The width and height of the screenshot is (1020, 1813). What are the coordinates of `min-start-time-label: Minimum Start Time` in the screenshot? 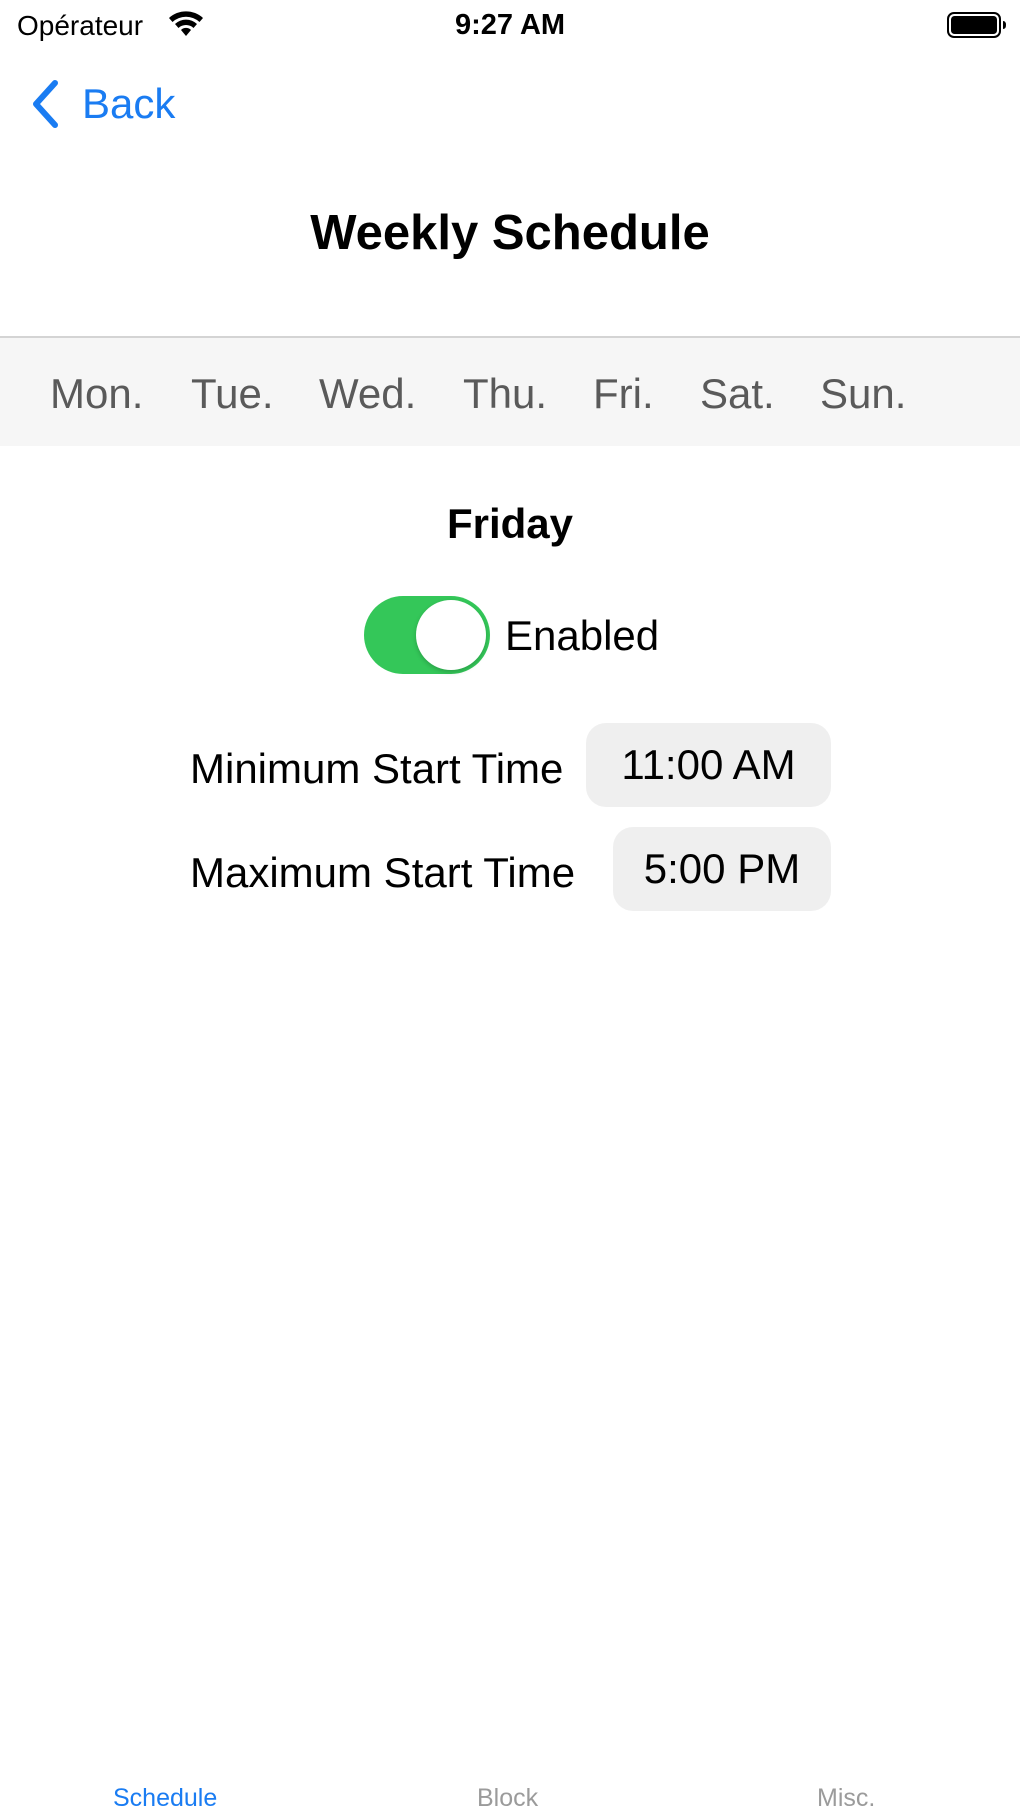 It's located at (377, 768).